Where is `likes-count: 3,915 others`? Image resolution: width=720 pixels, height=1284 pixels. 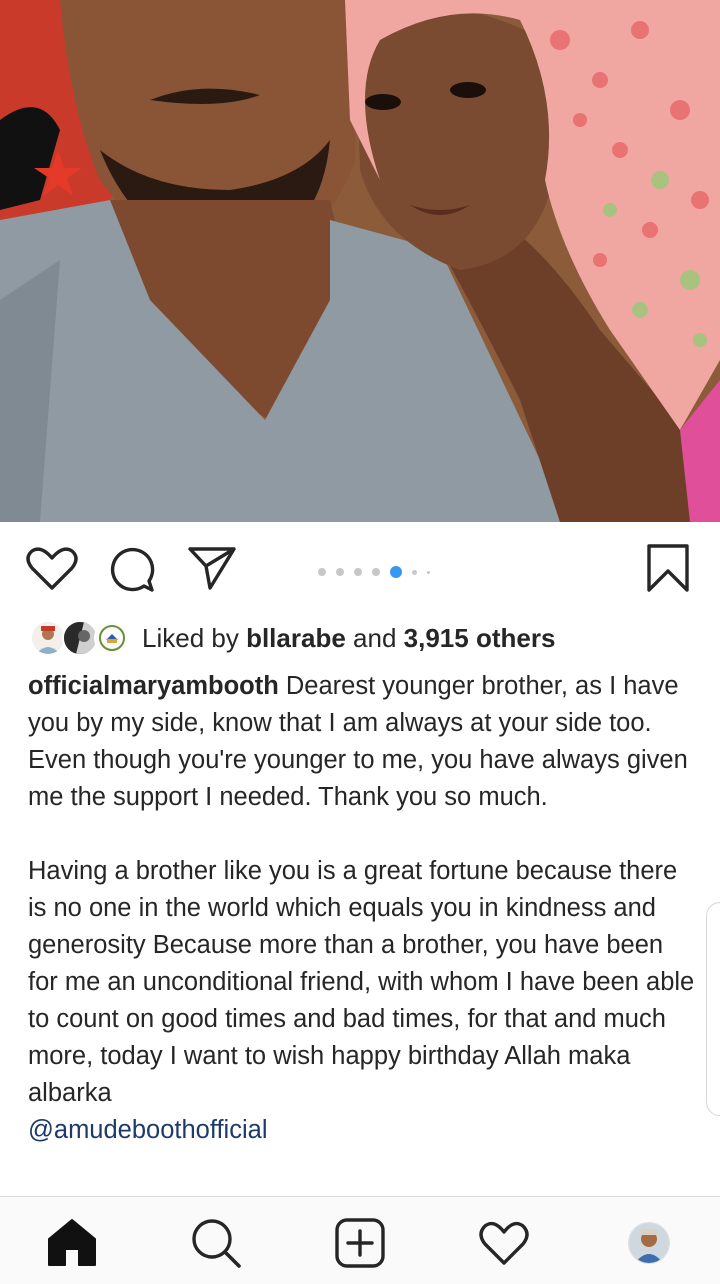 likes-count: 3,915 others is located at coordinates (480, 638).